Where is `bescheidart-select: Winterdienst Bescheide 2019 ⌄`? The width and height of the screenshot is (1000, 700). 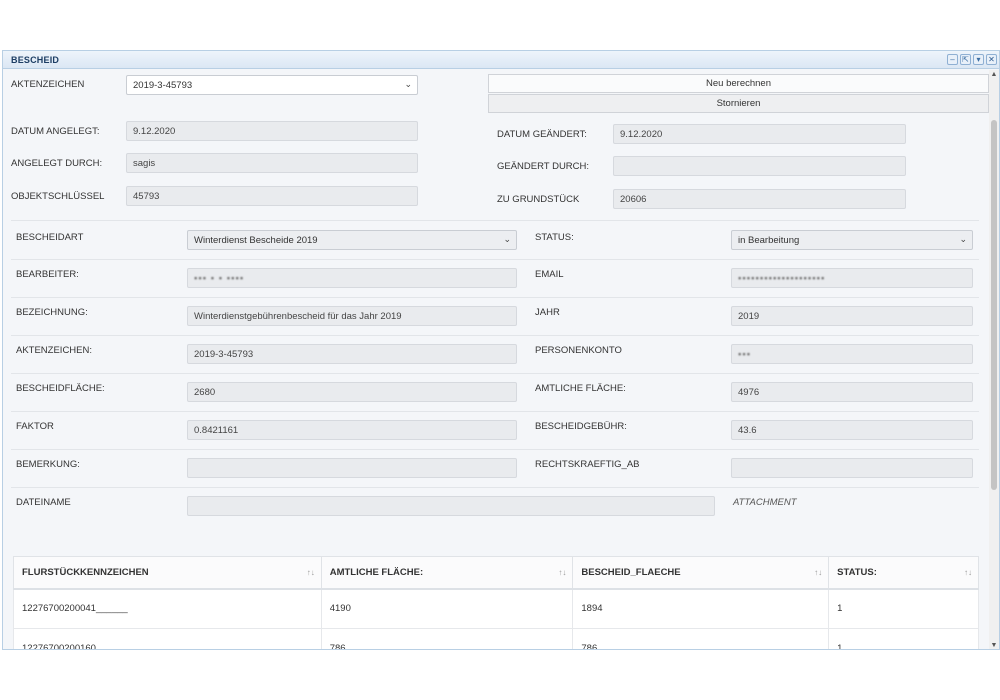 bescheidart-select: Winterdienst Bescheide 2019 ⌄ is located at coordinates (352, 240).